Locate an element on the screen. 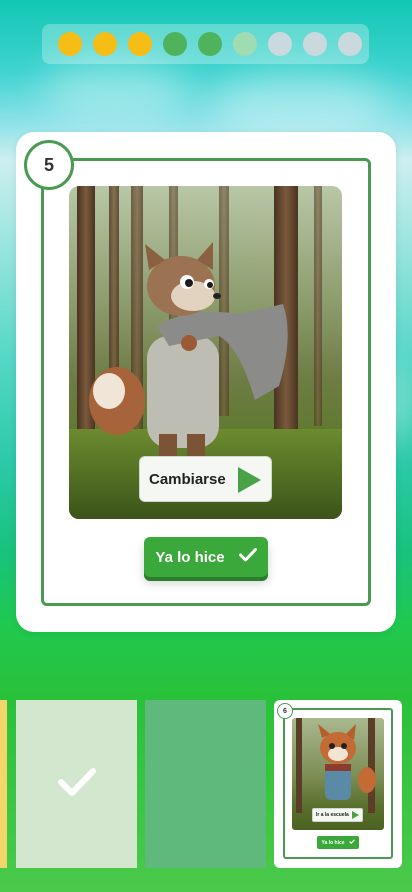  progress-tracker is located at coordinates (205, 44).